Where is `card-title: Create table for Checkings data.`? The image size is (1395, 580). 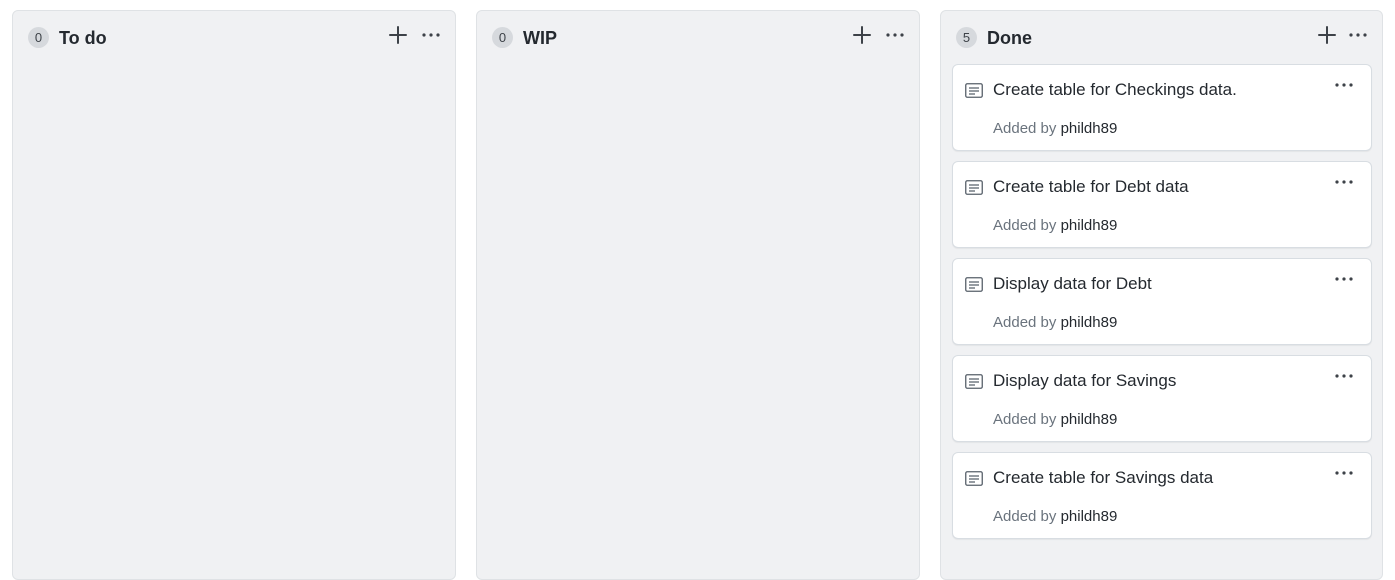
card-title: Create table for Checkings data. is located at coordinates (1115, 90).